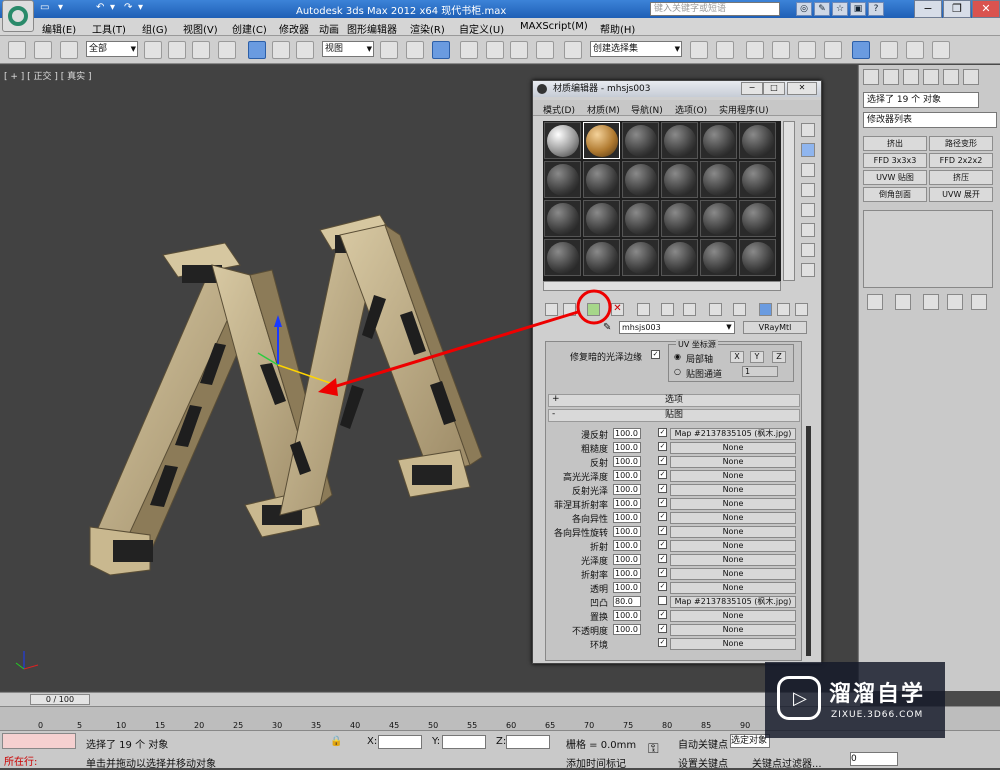  What do you see at coordinates (607, 327) in the screenshot?
I see `eyedropper-icon: ✎` at bounding box center [607, 327].